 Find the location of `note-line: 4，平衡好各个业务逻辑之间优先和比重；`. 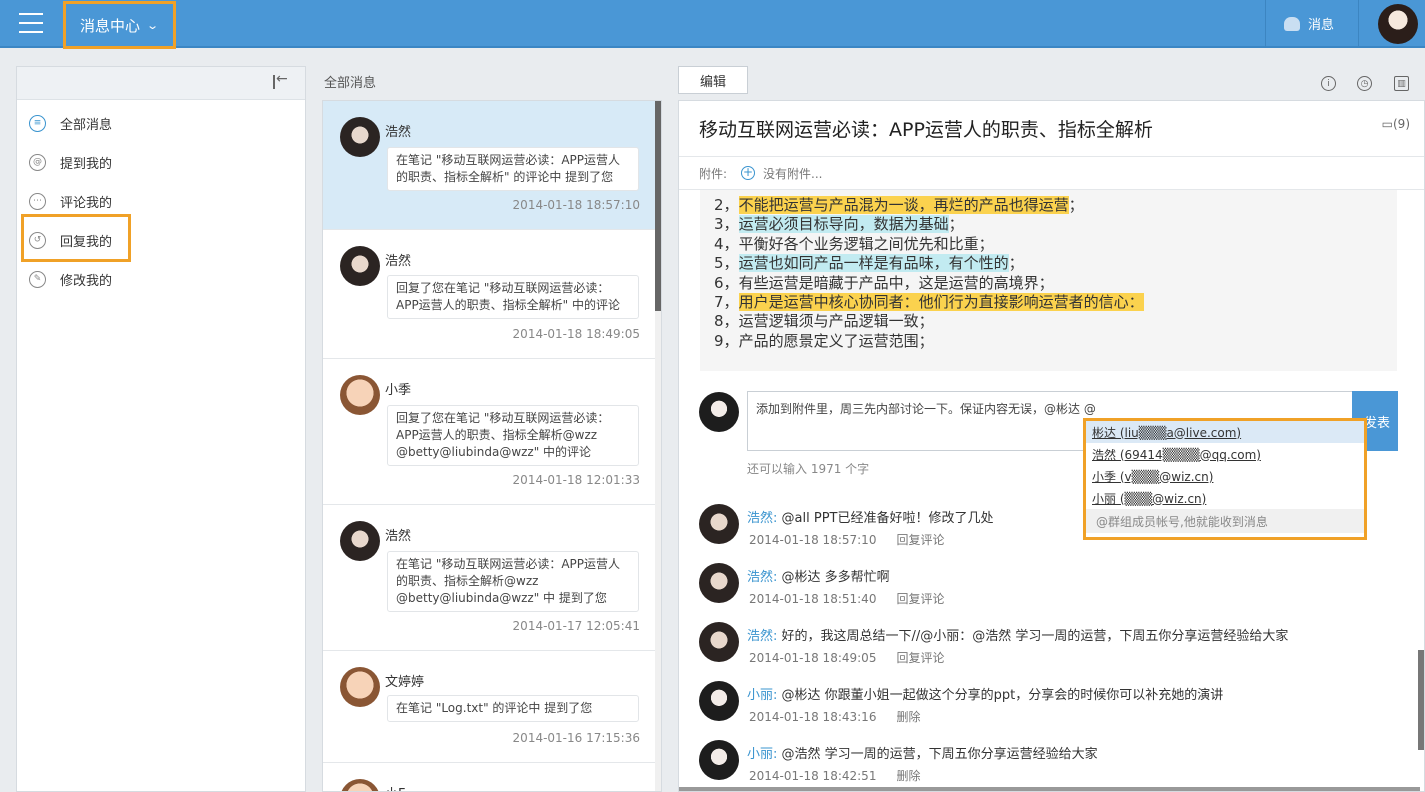

note-line: 4，平衡好各个业务逻辑之间优先和比重； is located at coordinates (854, 243).